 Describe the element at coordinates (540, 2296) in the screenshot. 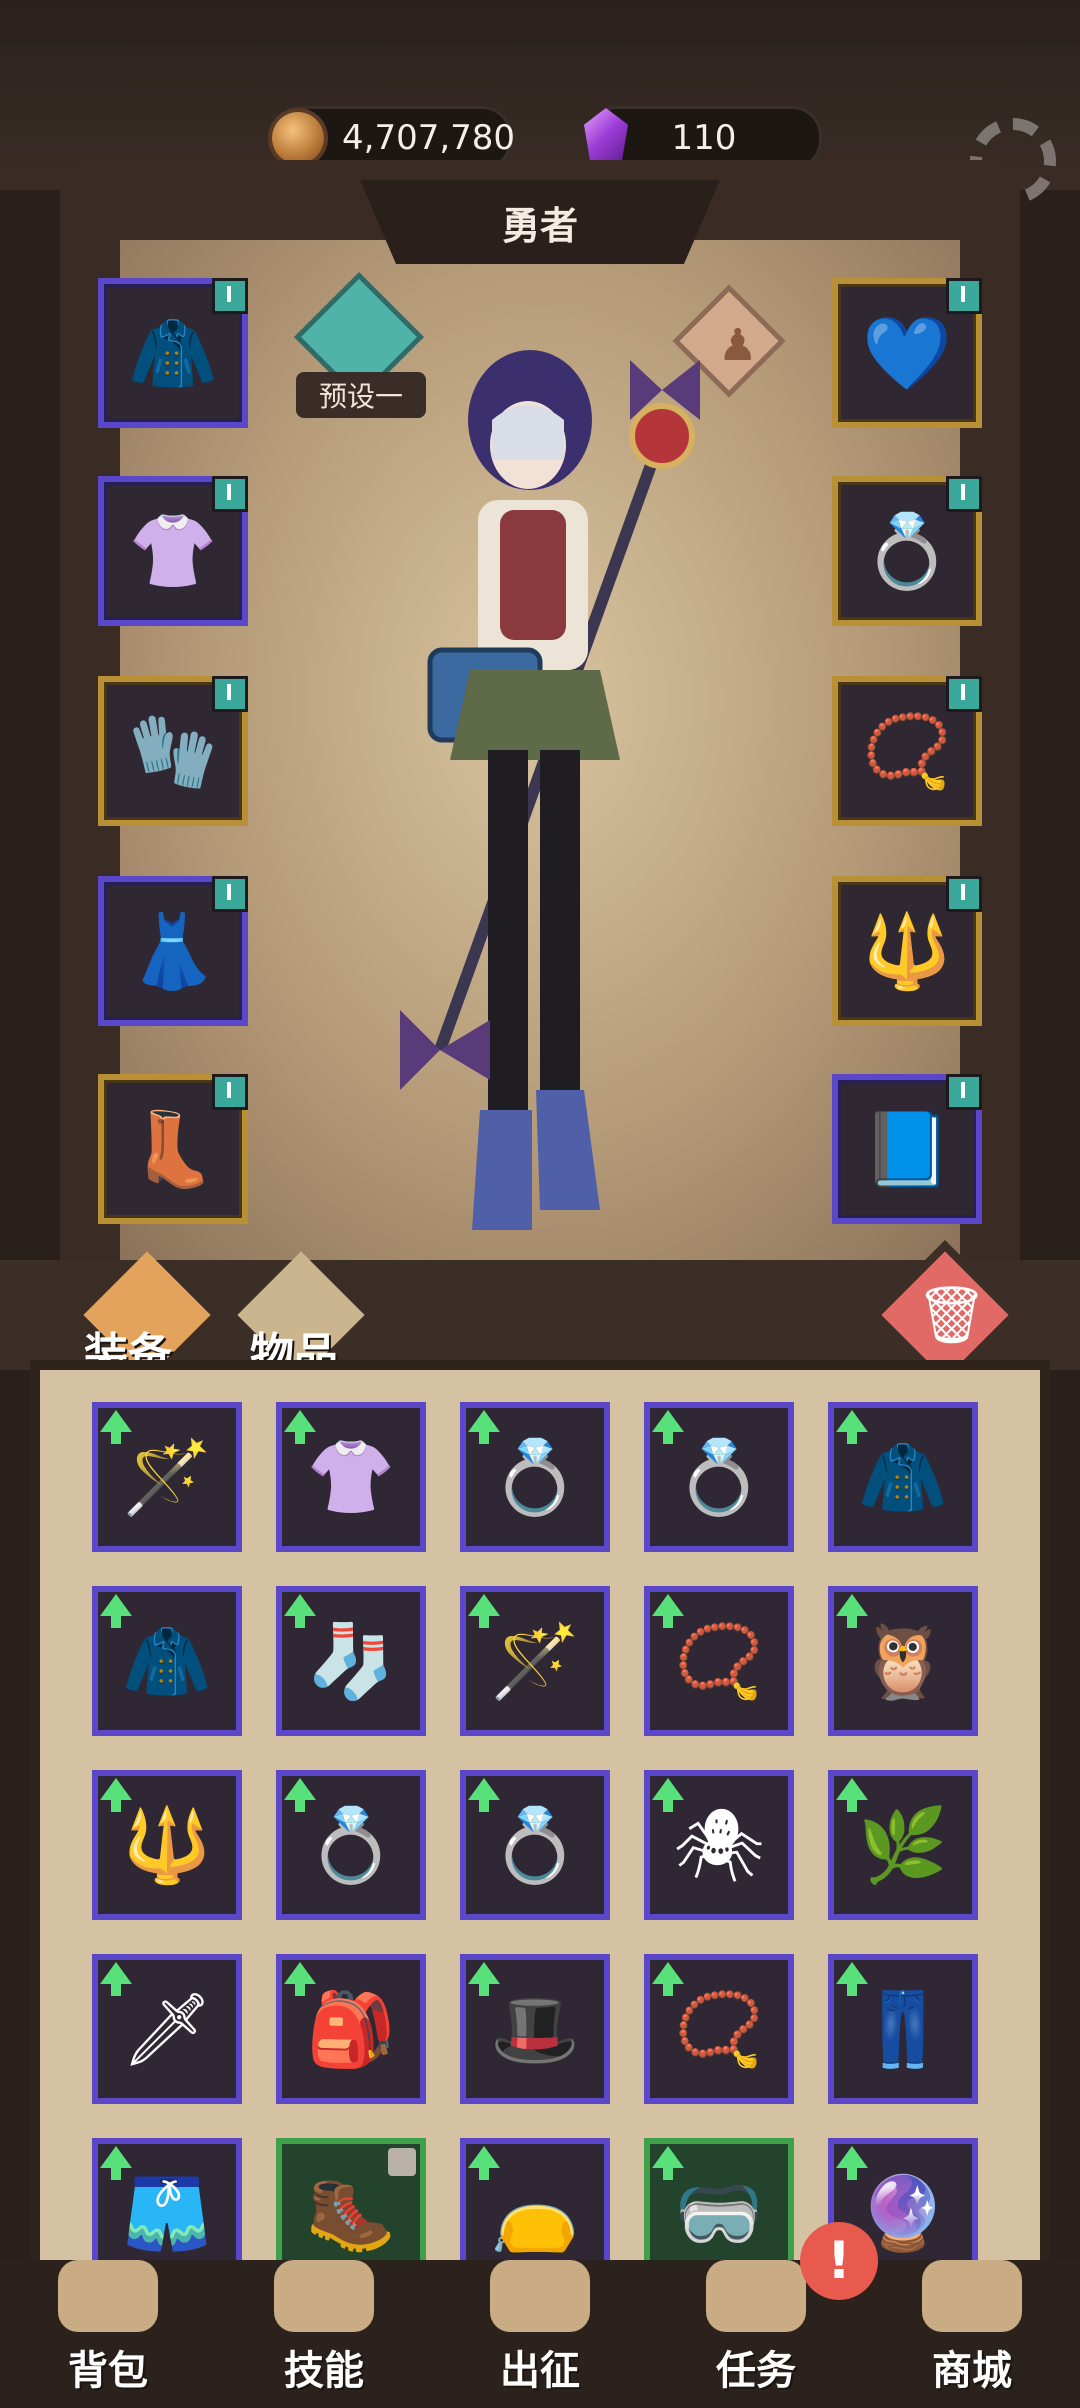

I see `battle-scroll-icon` at that location.